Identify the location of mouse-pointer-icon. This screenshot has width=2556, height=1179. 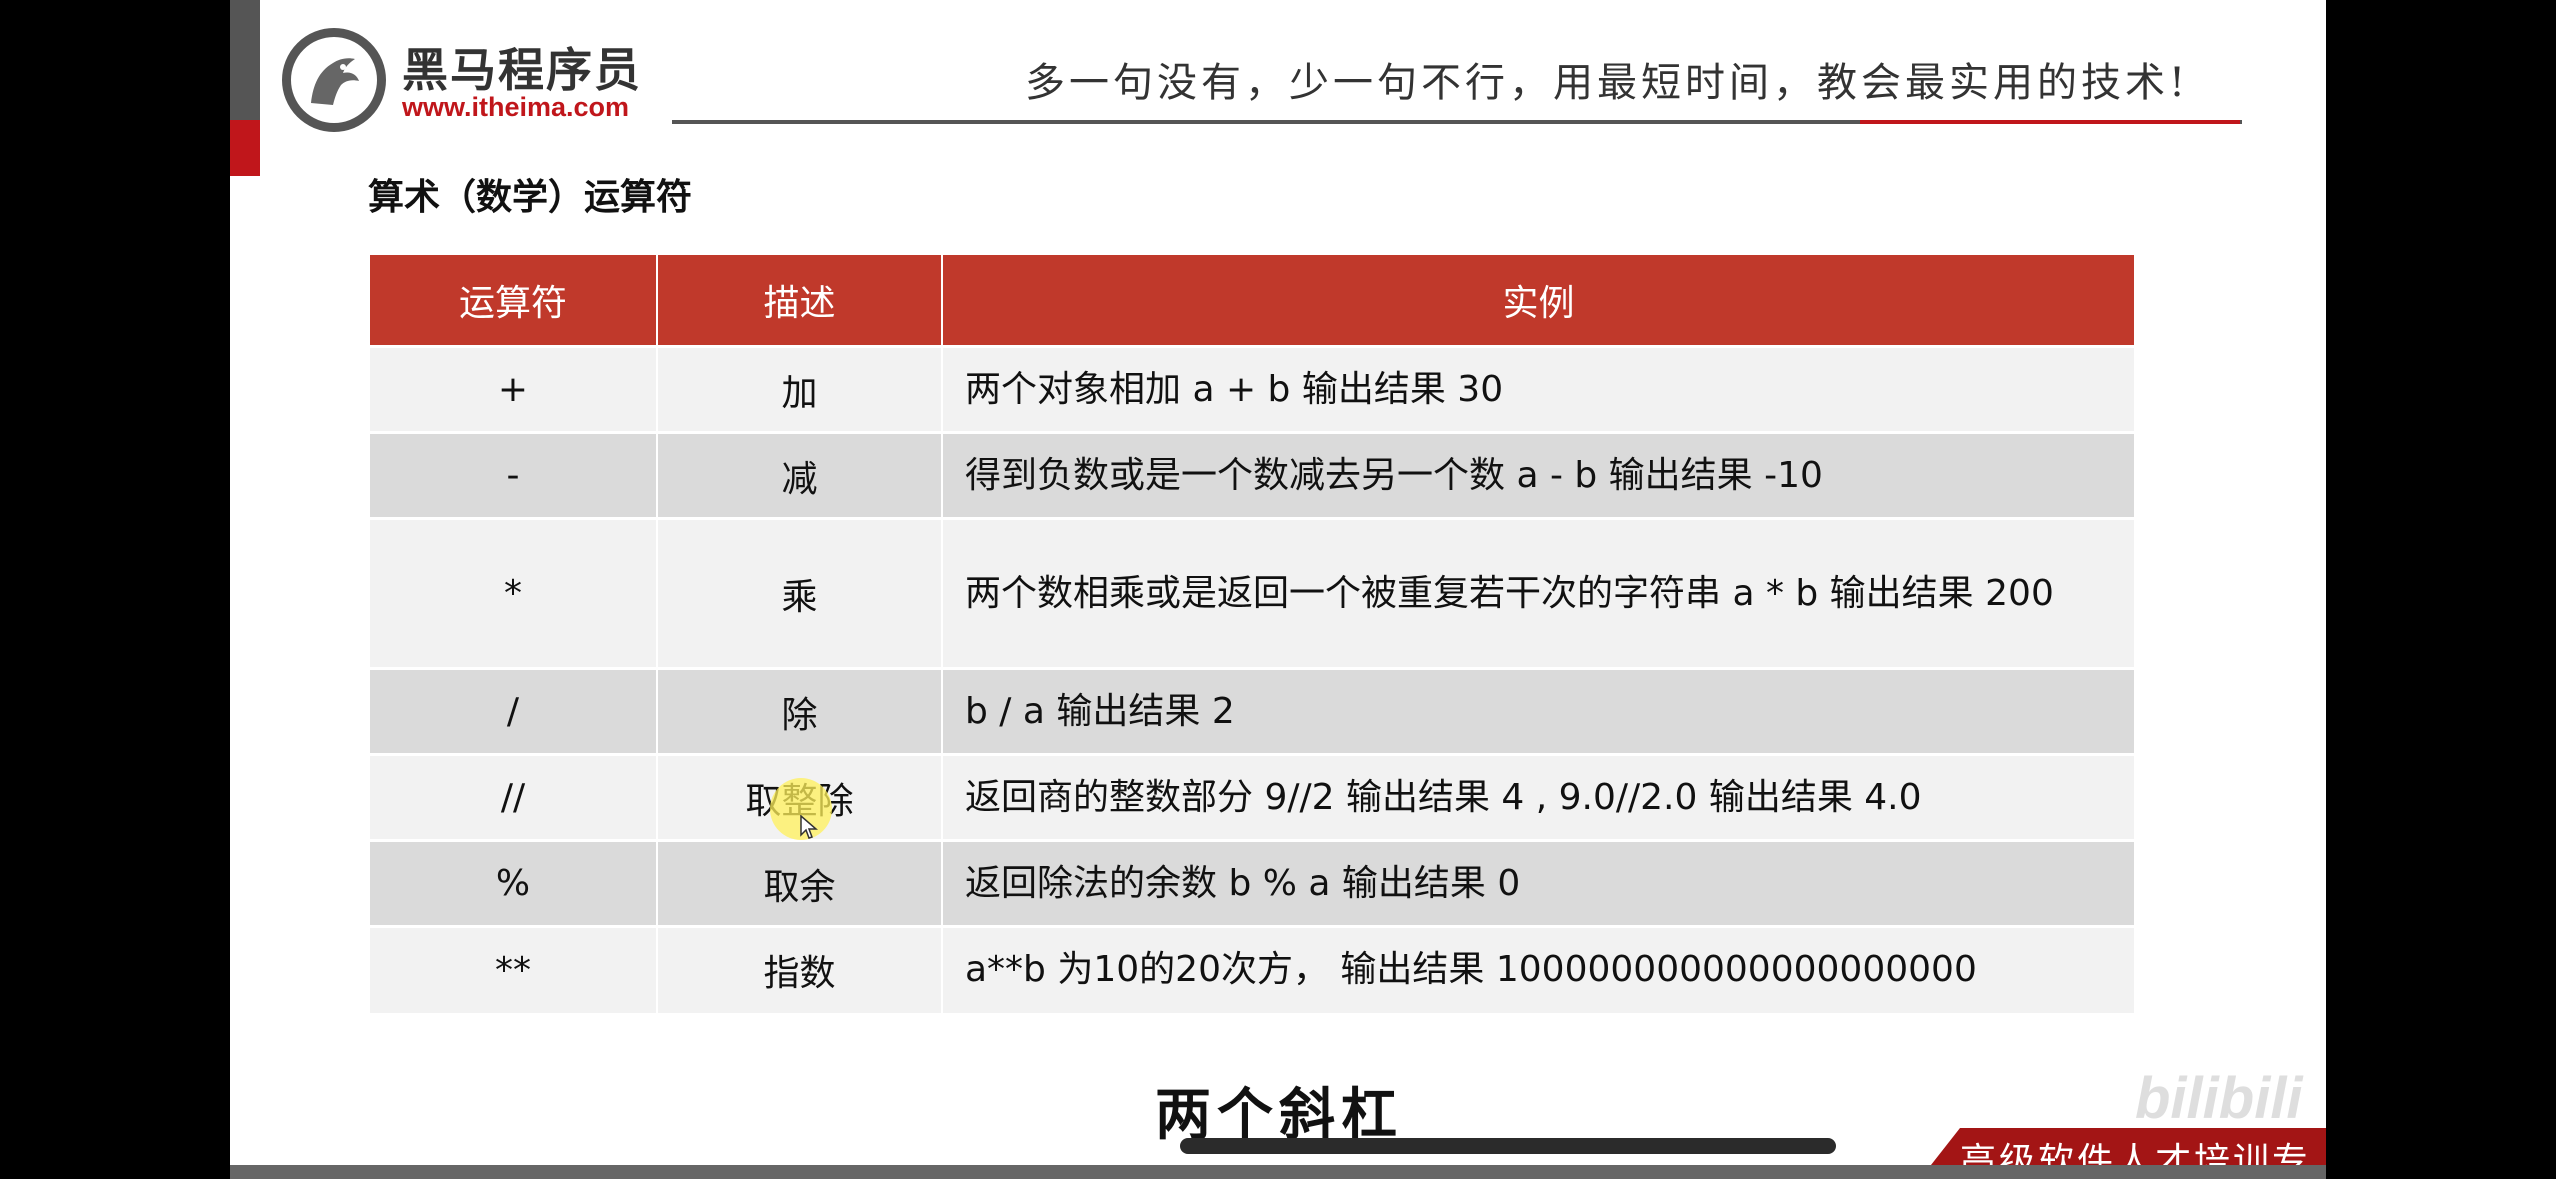
(809, 829).